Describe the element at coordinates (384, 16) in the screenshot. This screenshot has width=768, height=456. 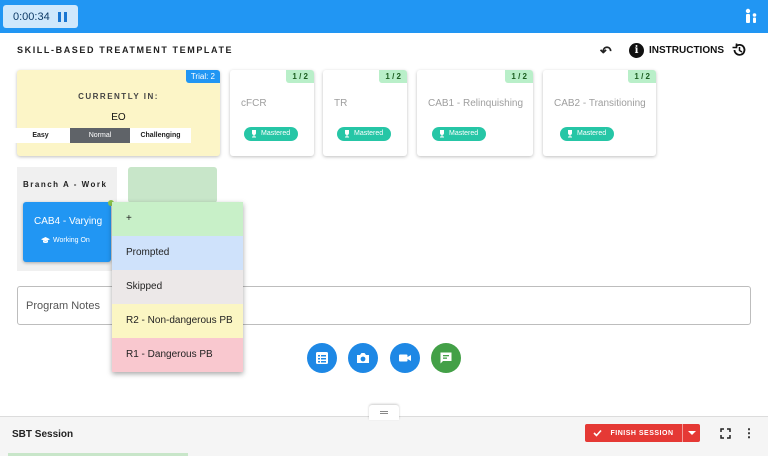
I see `top-bar: 0:00:34` at that location.